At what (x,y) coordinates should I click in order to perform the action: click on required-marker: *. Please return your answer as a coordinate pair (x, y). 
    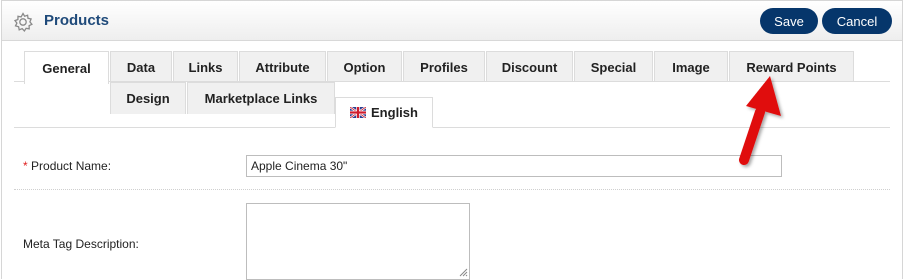
    Looking at the image, I should click on (25, 166).